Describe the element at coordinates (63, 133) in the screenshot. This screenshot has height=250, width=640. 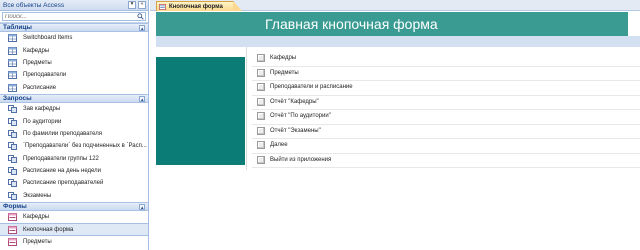
I see `nav-item-label: По фамилии преподавателя` at that location.